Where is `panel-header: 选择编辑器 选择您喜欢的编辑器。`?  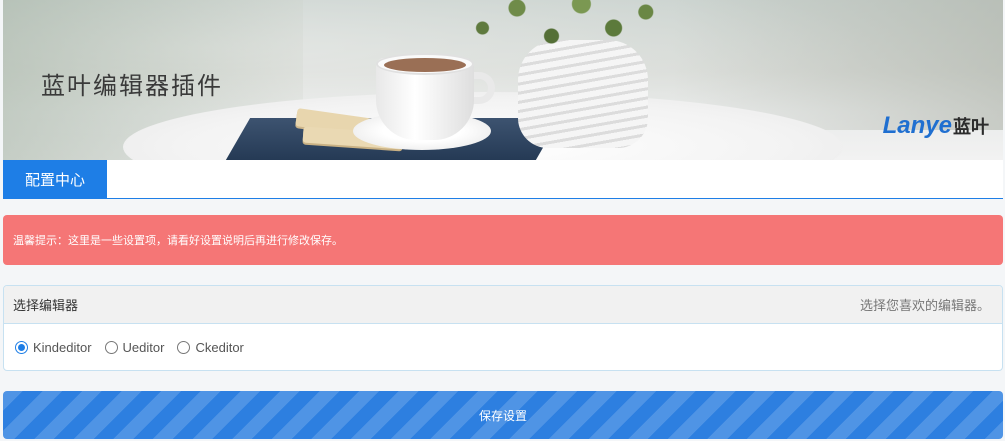
panel-header: 选择编辑器 选择您喜欢的编辑器。 is located at coordinates (503, 305).